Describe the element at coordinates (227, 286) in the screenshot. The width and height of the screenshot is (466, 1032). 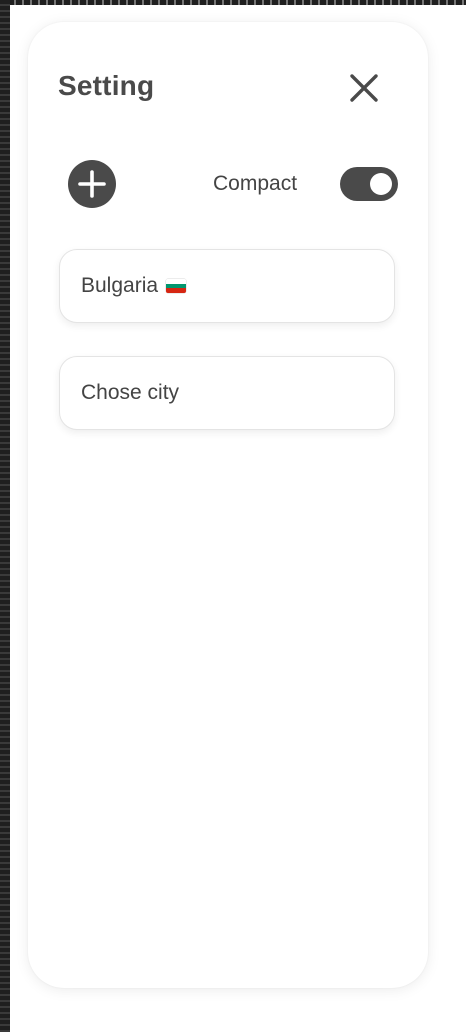
I see `country-select: Bulgaria` at that location.